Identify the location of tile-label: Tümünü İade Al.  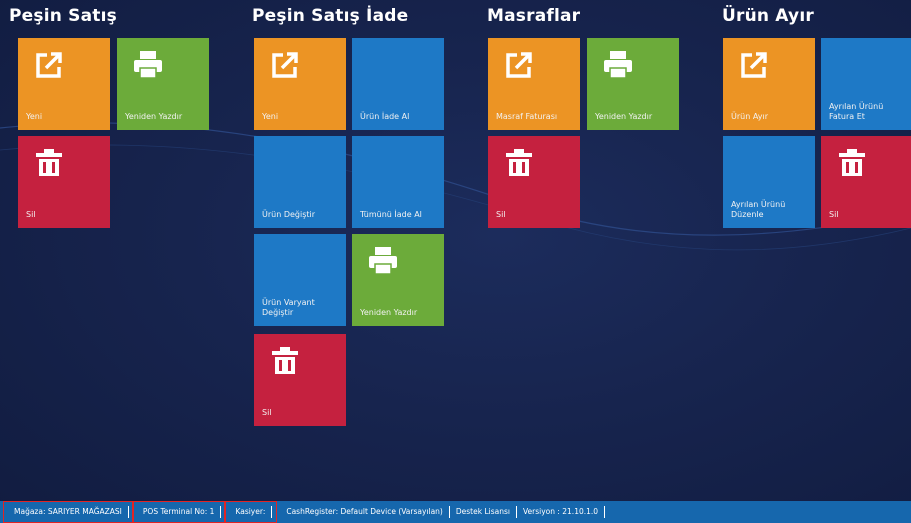
(391, 214).